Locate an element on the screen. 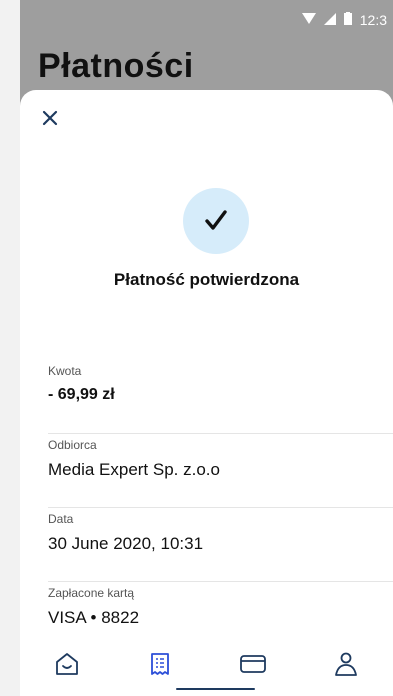 The image size is (393, 696). nav-profile is located at coordinates (346, 664).